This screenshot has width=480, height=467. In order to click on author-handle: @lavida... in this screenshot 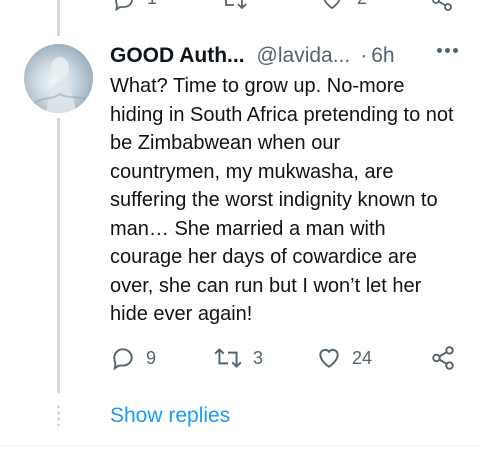, I will do `click(304, 56)`.